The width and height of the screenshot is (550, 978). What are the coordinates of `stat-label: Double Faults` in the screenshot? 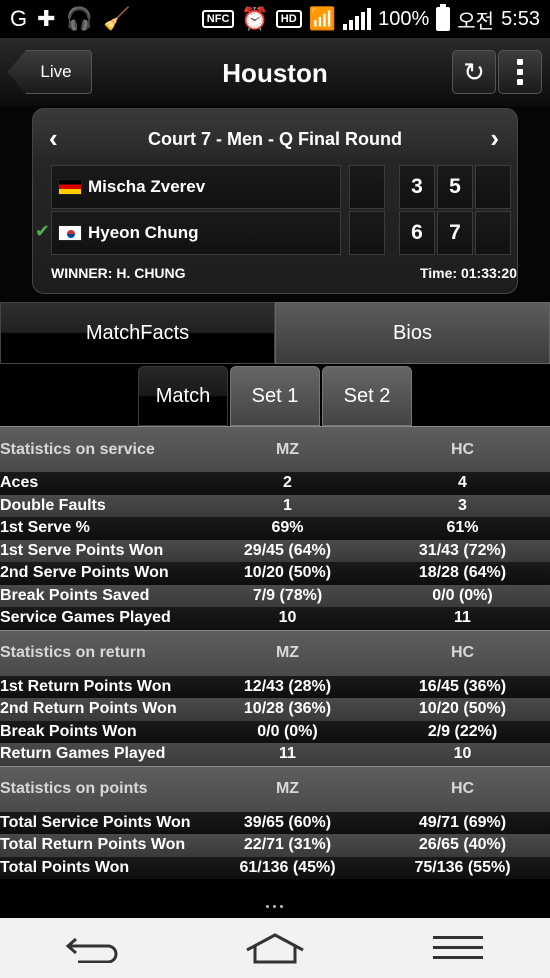 It's located at (53, 505).